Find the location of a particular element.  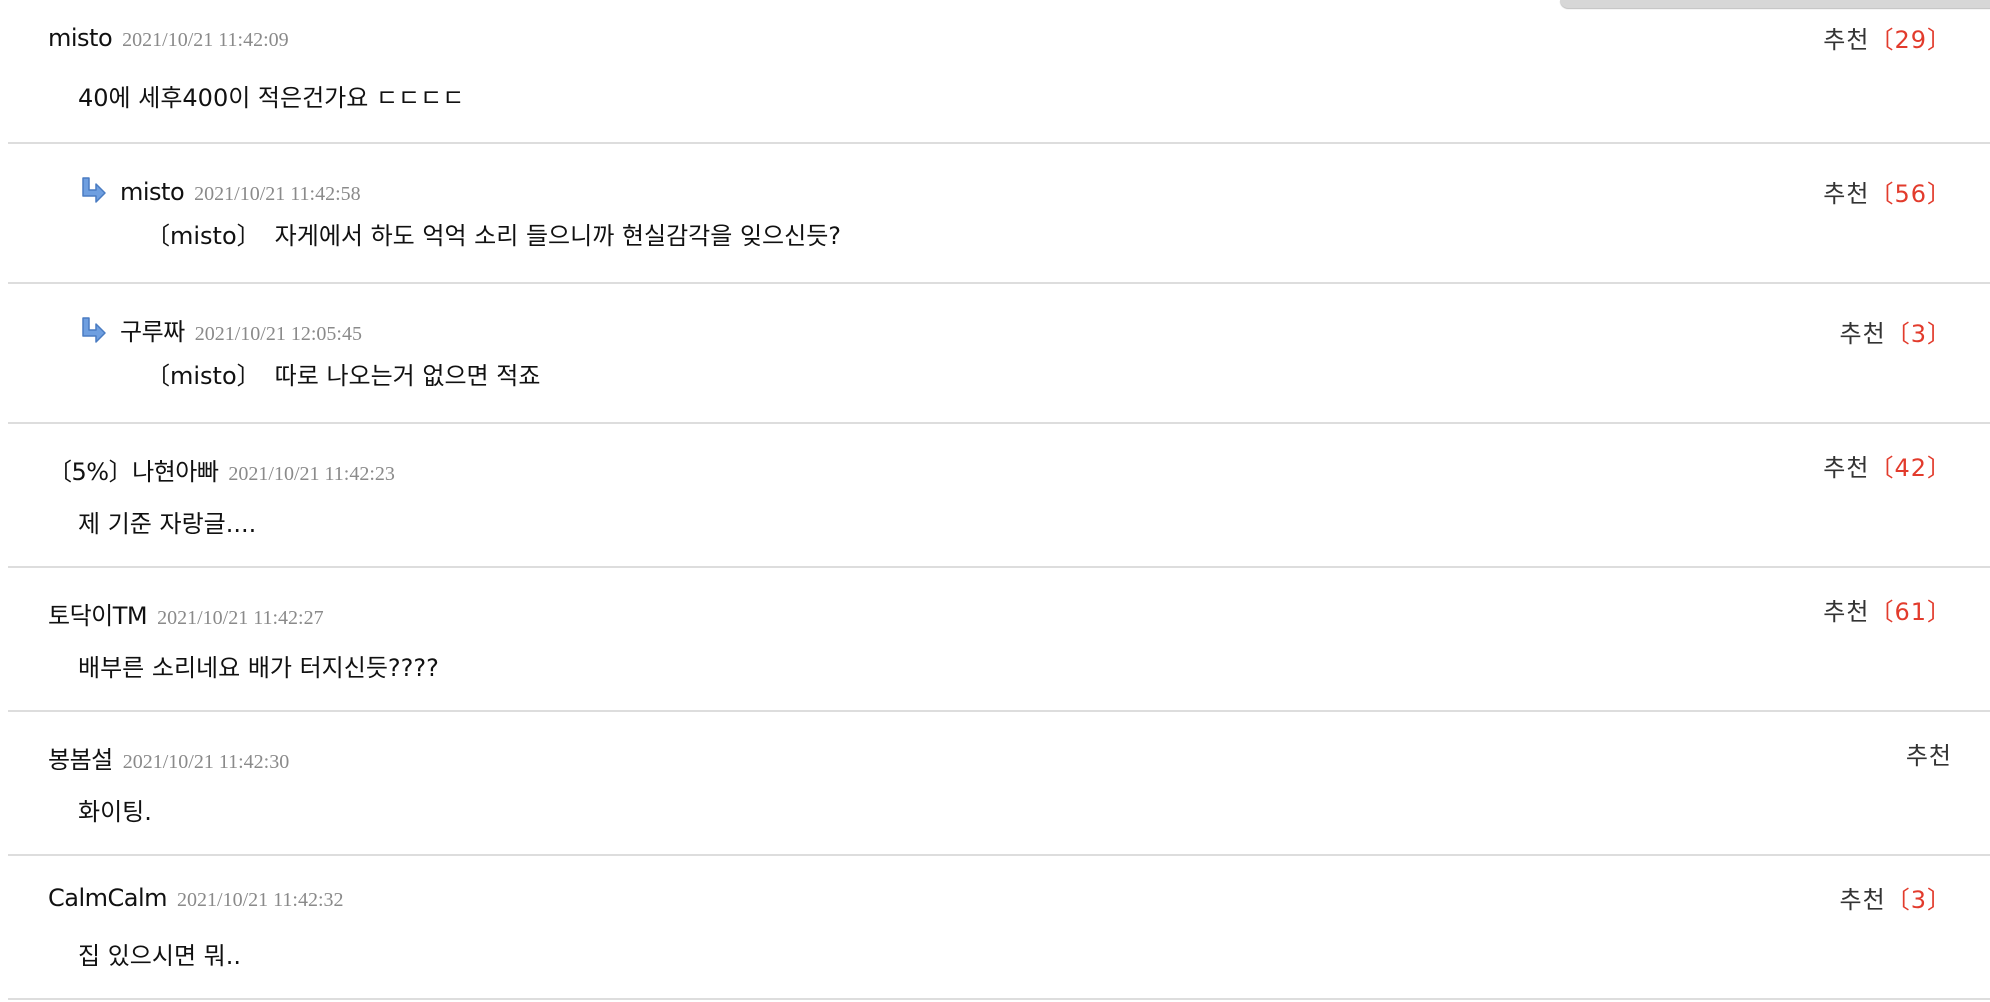

recommend-count: 〔29〕 is located at coordinates (1910, 40).